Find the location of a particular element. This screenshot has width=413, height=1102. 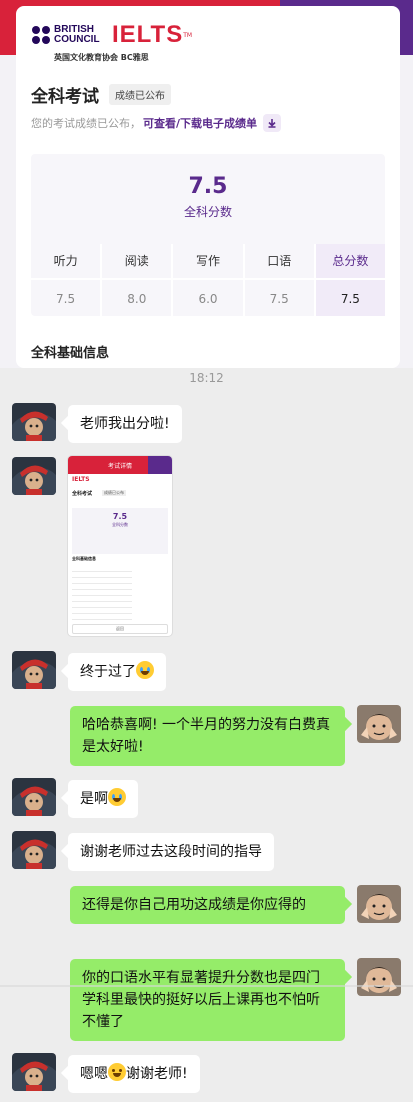

status-badge: 成绩已公布 is located at coordinates (140, 94).